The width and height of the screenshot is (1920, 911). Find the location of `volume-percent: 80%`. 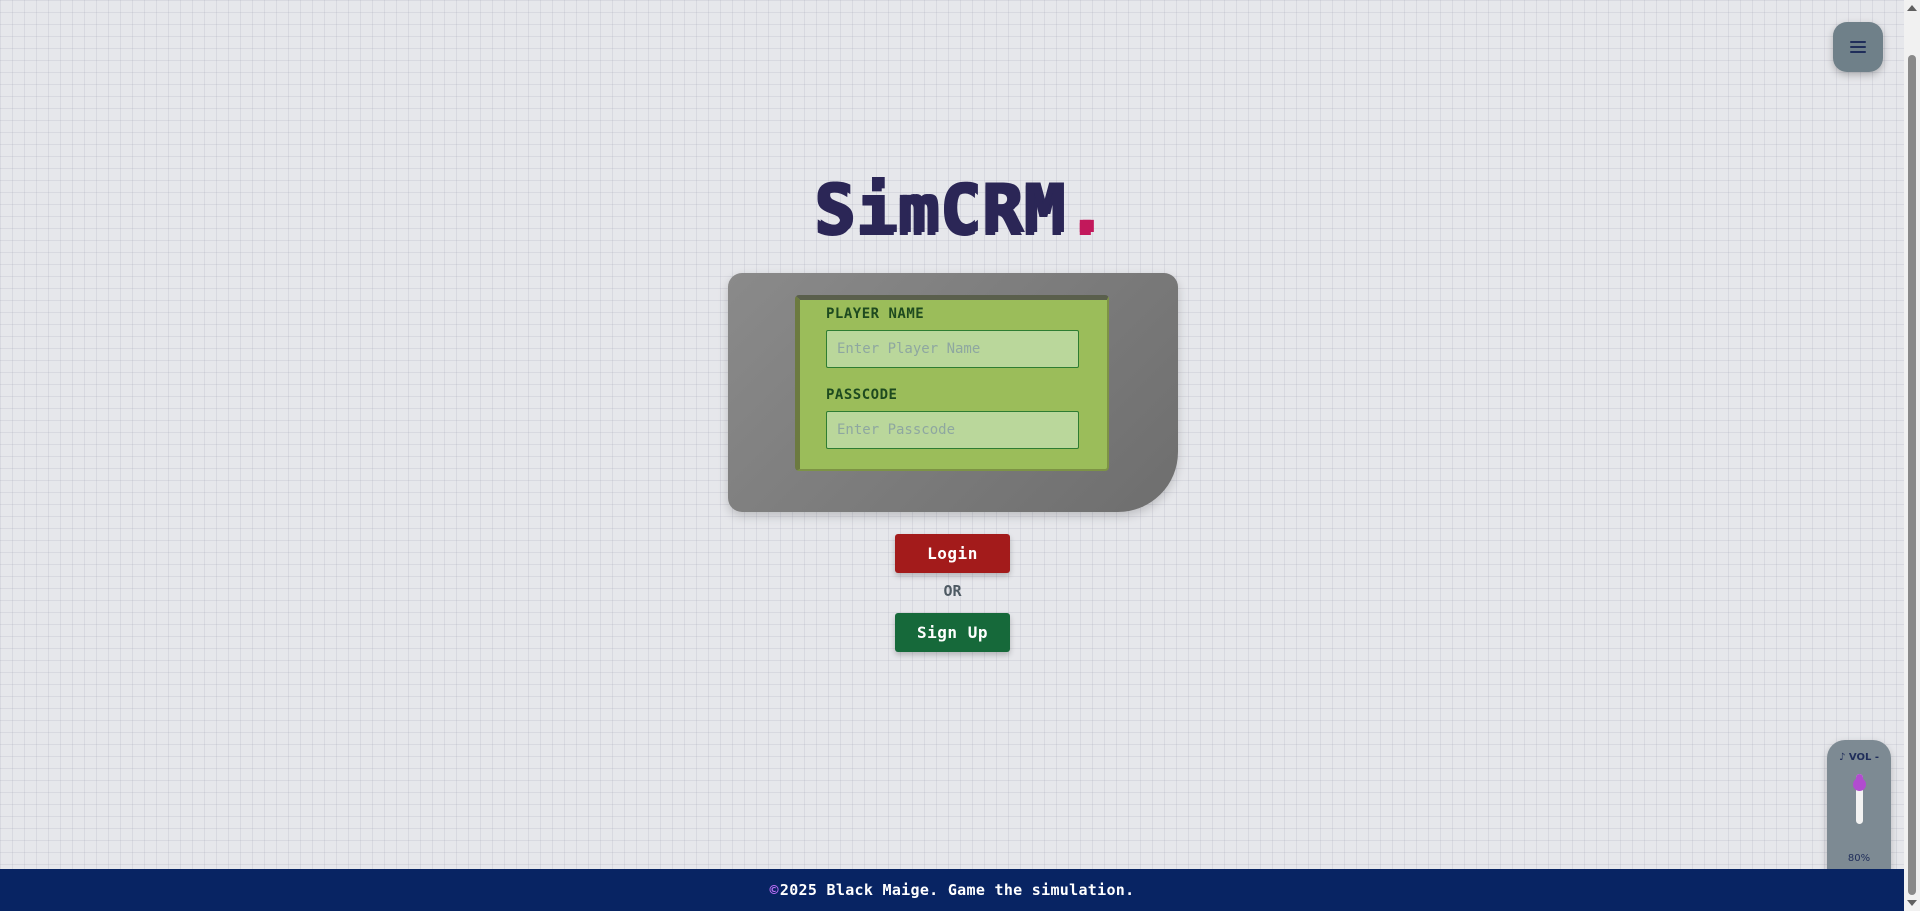

volume-percent: 80% is located at coordinates (1859, 858).